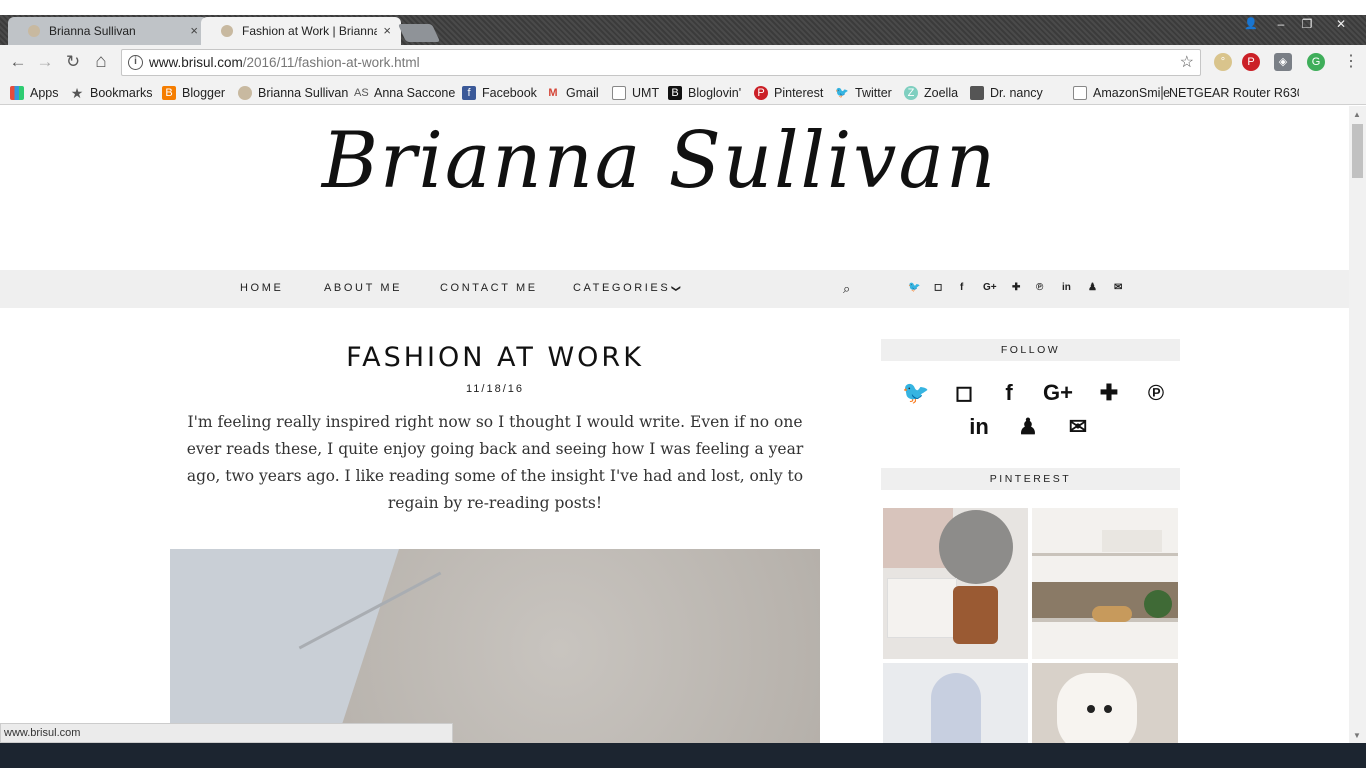 This screenshot has width=1366, height=768. Describe the element at coordinates (715, 93) in the screenshot. I see `bookmark-label: Bloglovin'` at that location.